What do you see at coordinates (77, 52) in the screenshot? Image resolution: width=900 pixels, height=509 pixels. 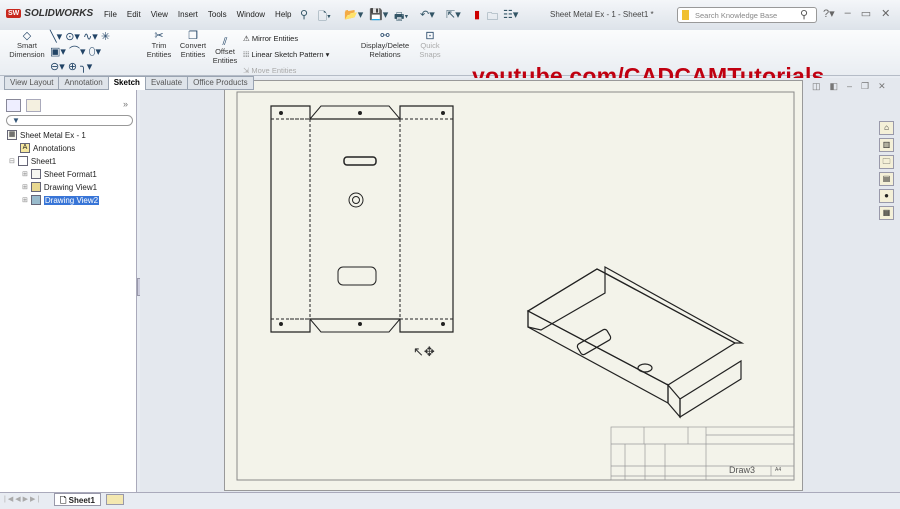 I see `arc-icon: ⌒▾` at bounding box center [77, 52].